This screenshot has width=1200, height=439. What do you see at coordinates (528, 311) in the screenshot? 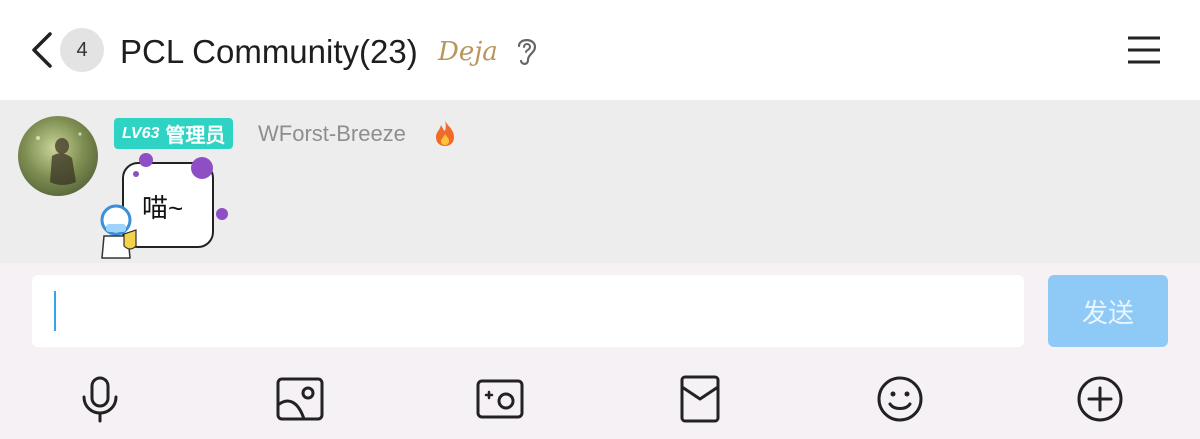
I see `message-input` at bounding box center [528, 311].